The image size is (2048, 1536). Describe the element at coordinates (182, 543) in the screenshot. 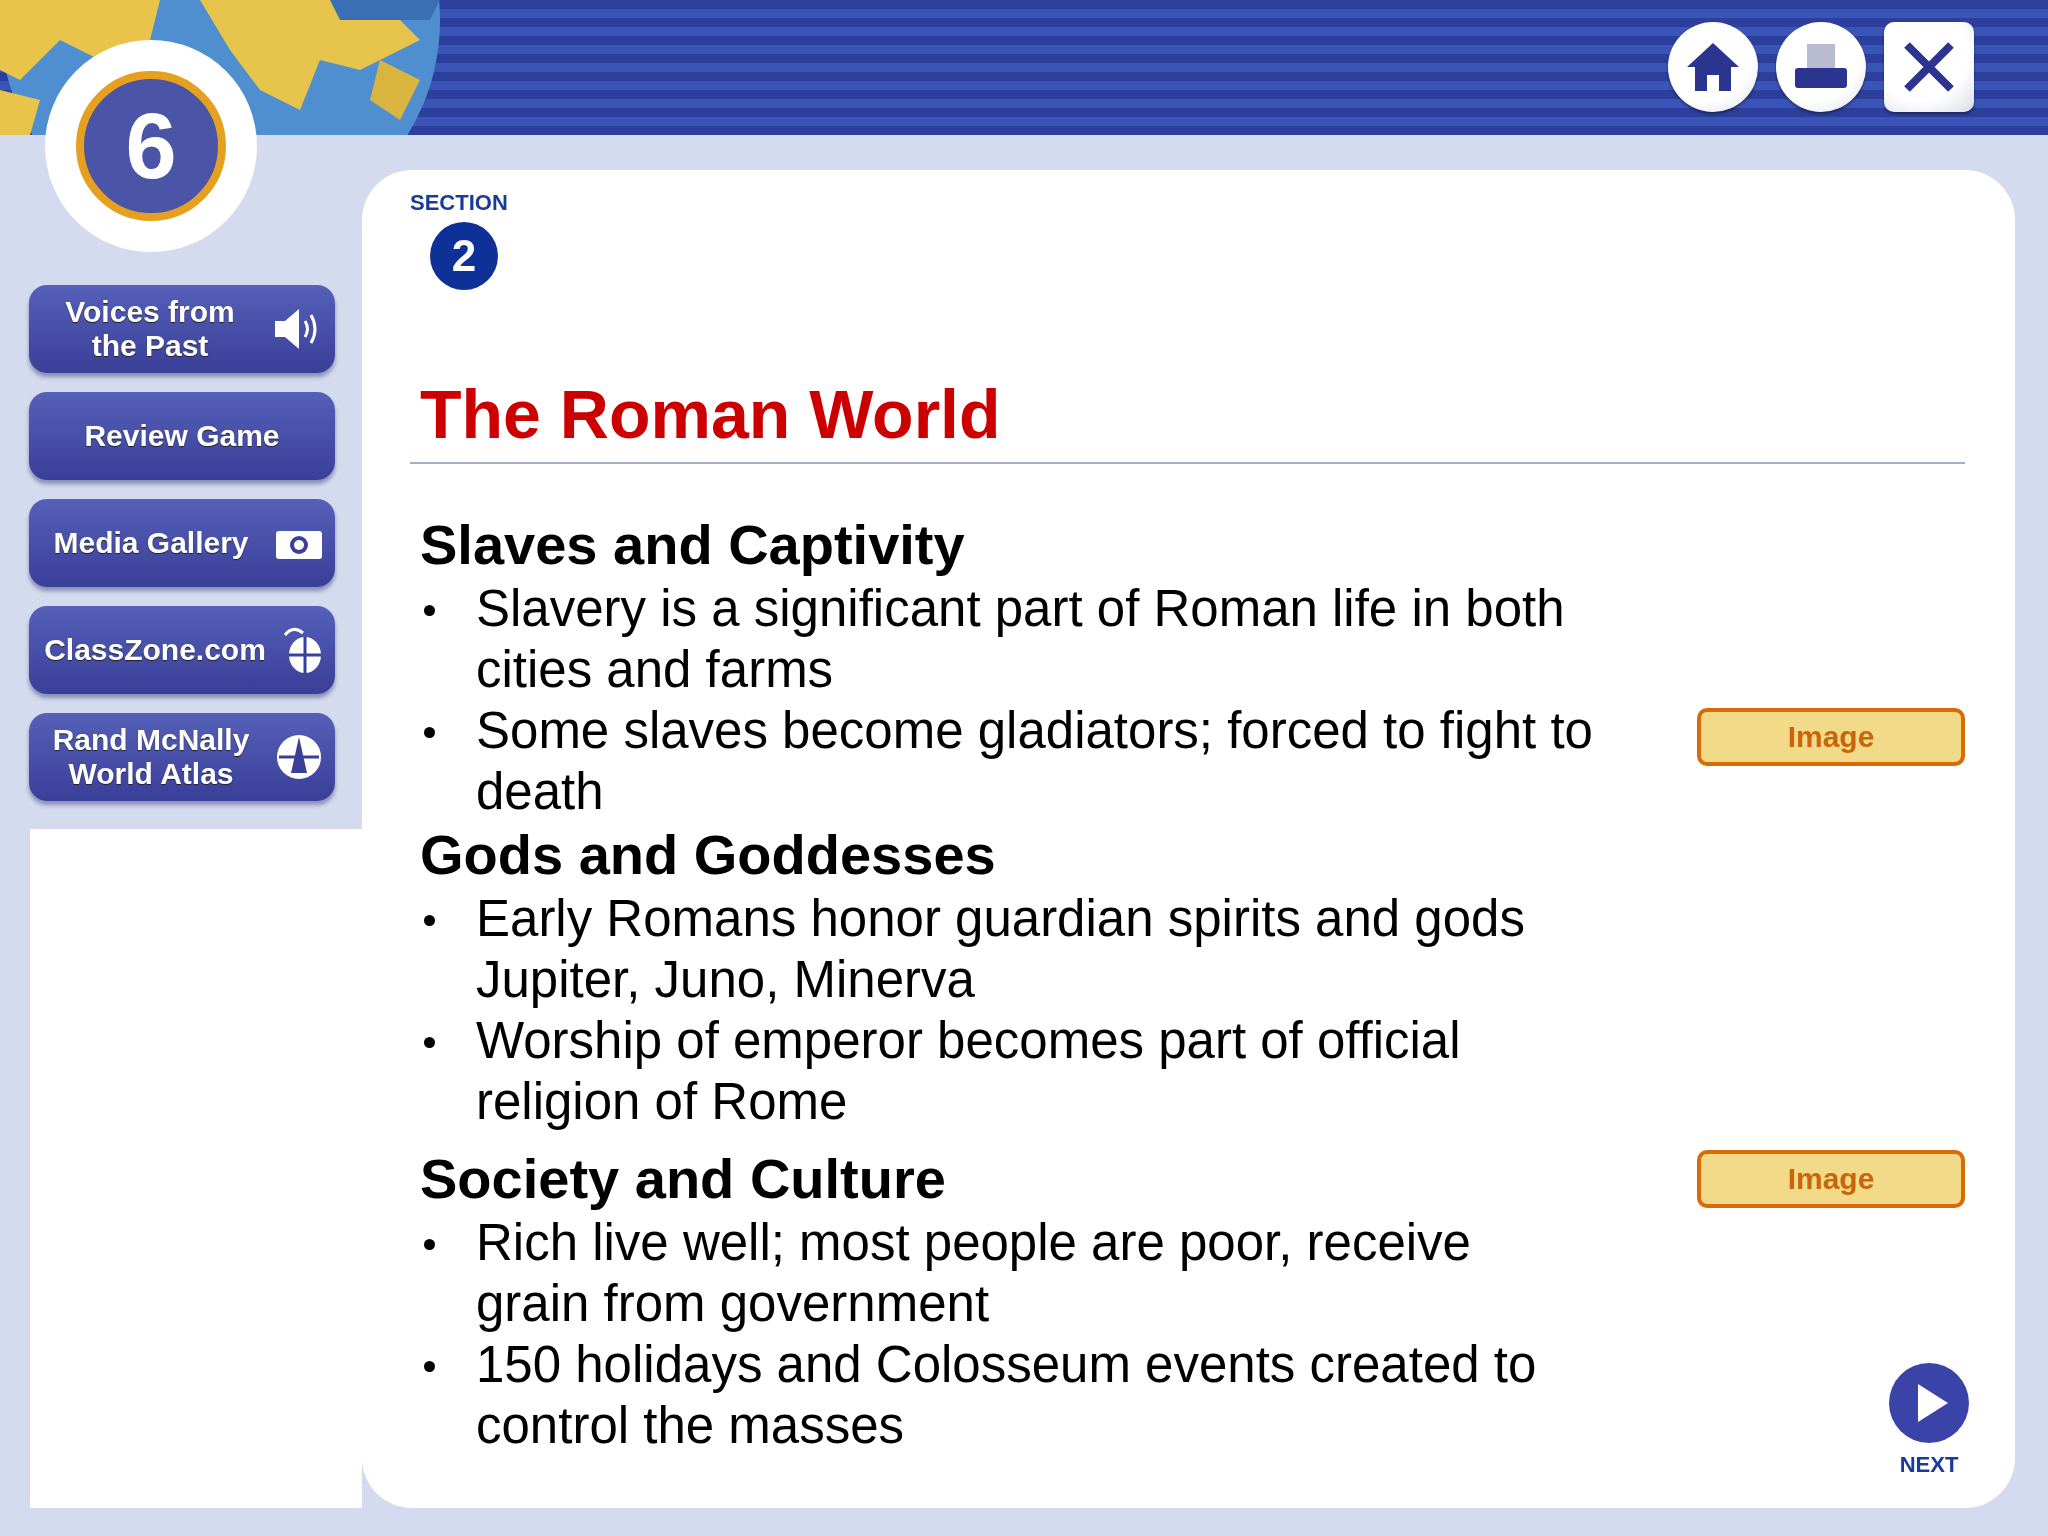

I see `sidebar-button: Media Gallery` at that location.